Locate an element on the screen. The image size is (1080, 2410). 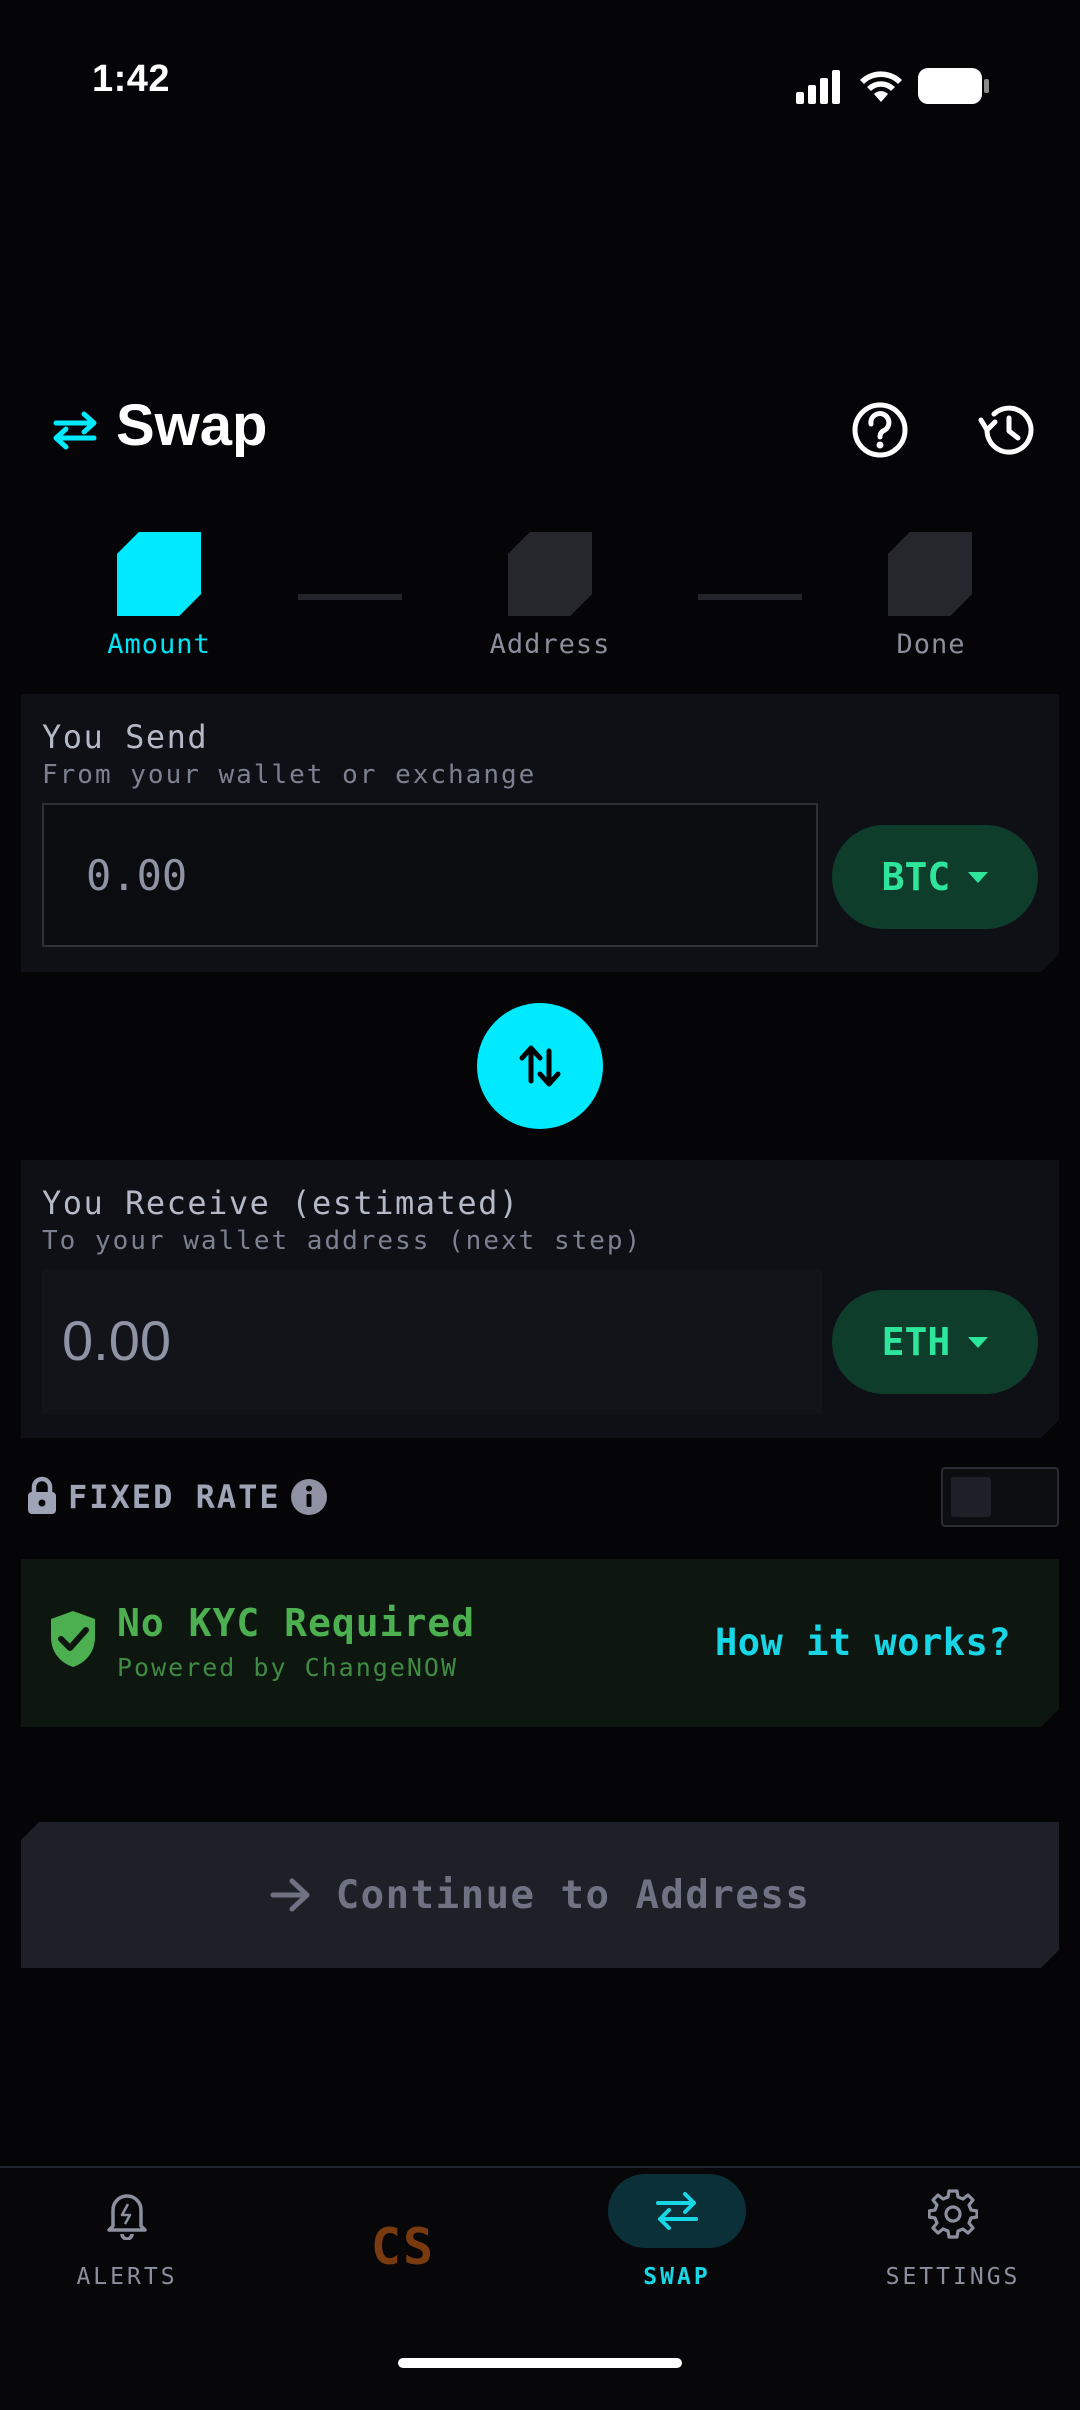
send-currency-select: BTC is located at coordinates (935, 877).